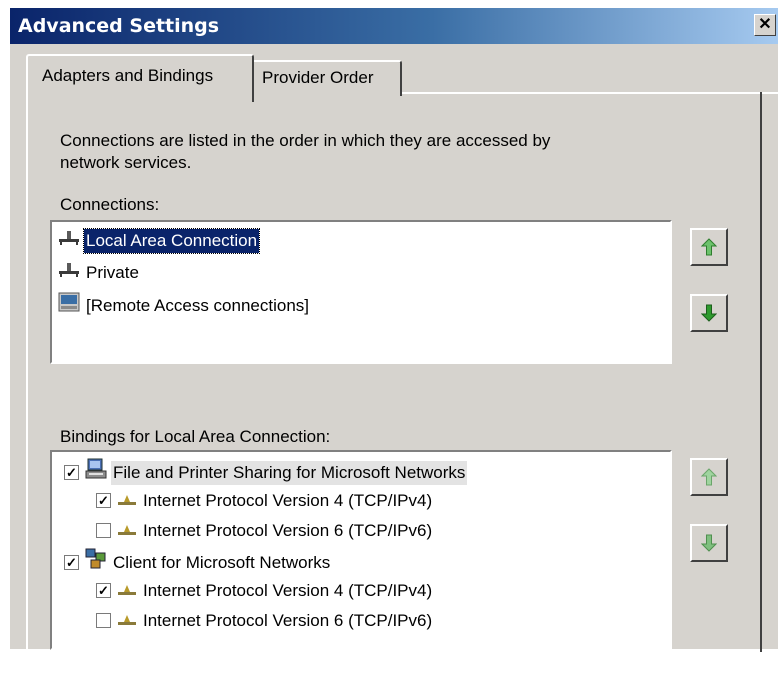  What do you see at coordinates (112, 272) in the screenshot?
I see `connection-item-label: Private` at bounding box center [112, 272].